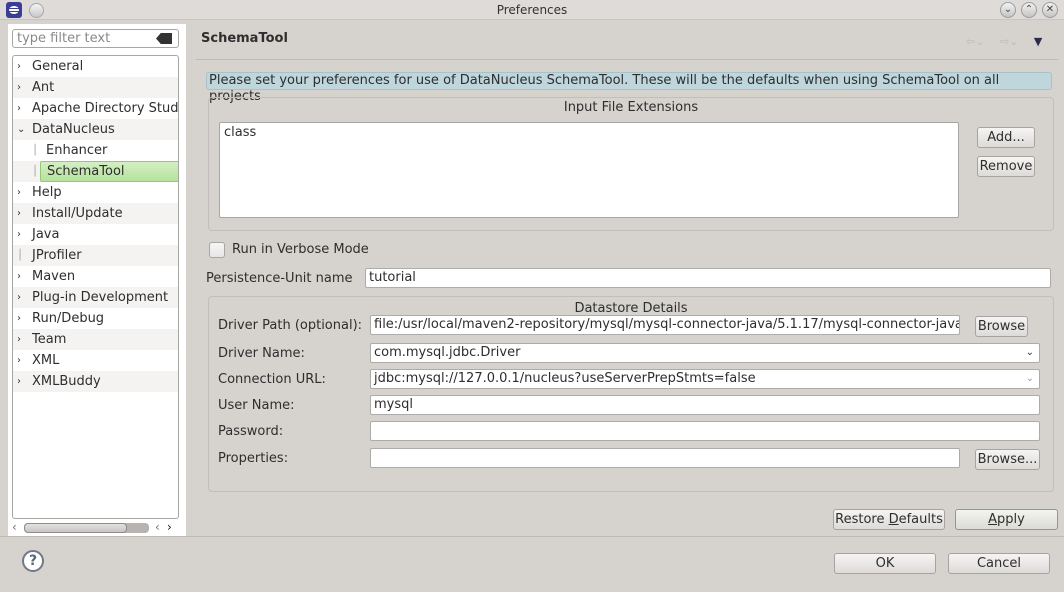  Describe the element at coordinates (705, 353) in the screenshot. I see `driver-name-combo: com.mysql.jdbc.Driver ⌄` at that location.